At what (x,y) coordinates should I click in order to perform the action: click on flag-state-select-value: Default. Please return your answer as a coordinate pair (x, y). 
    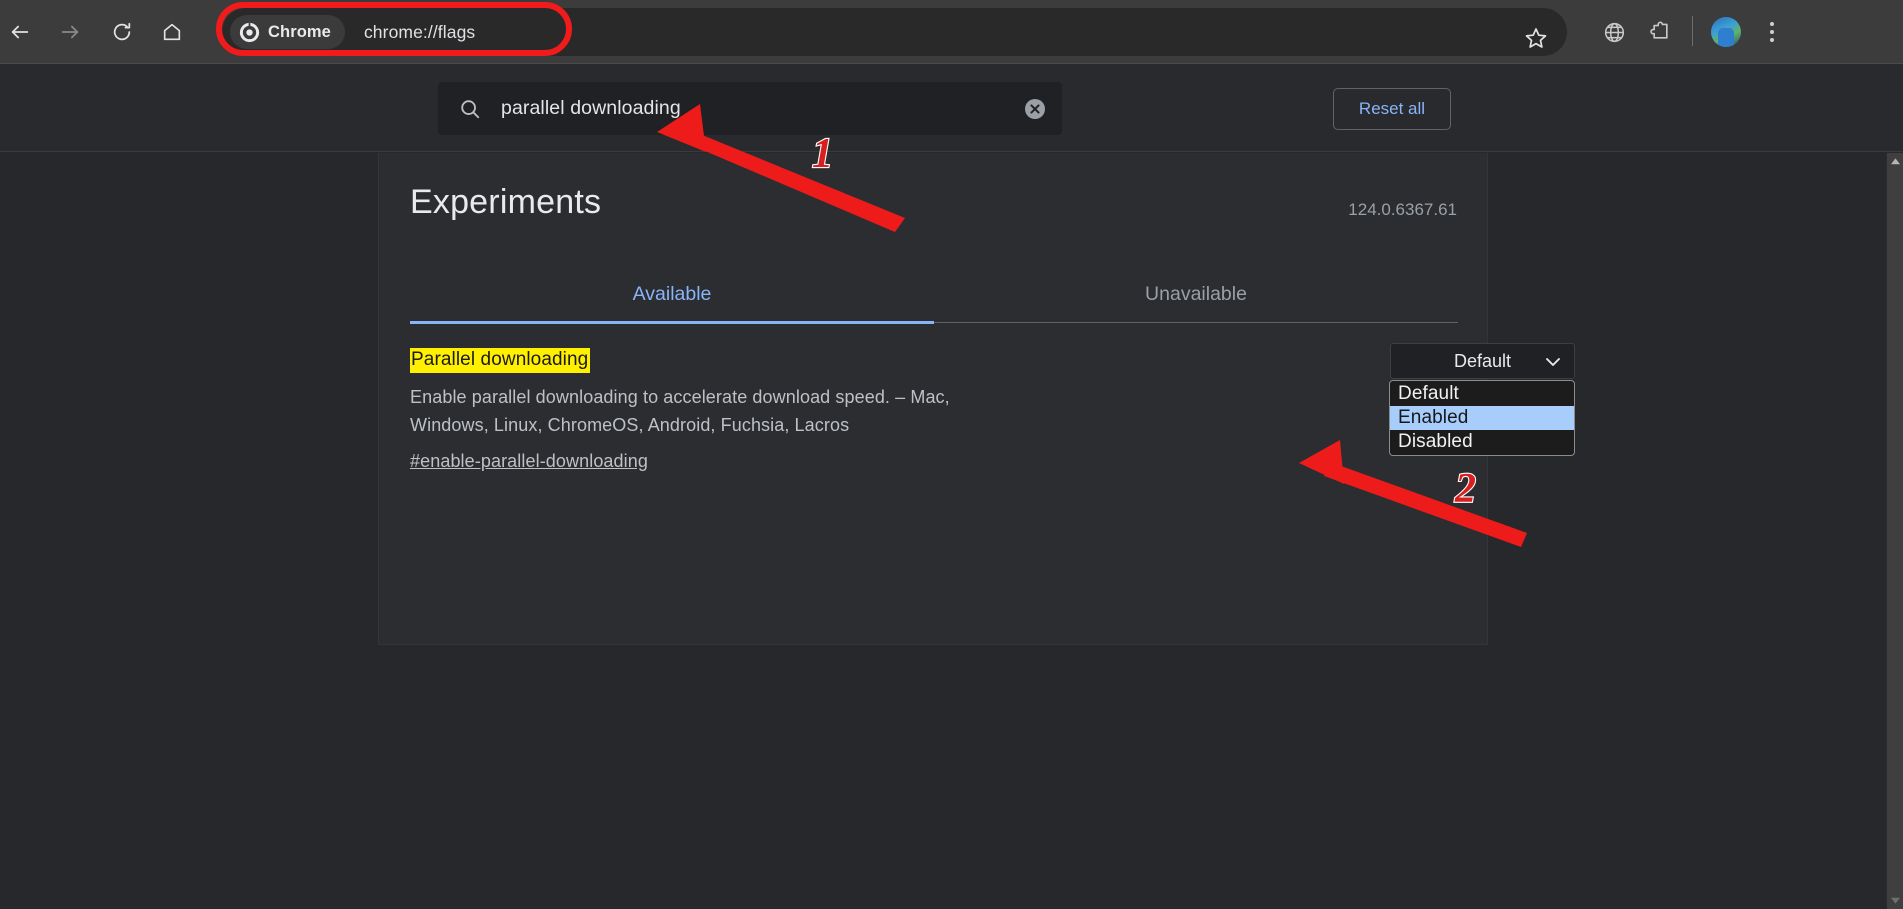
    Looking at the image, I should click on (1482, 360).